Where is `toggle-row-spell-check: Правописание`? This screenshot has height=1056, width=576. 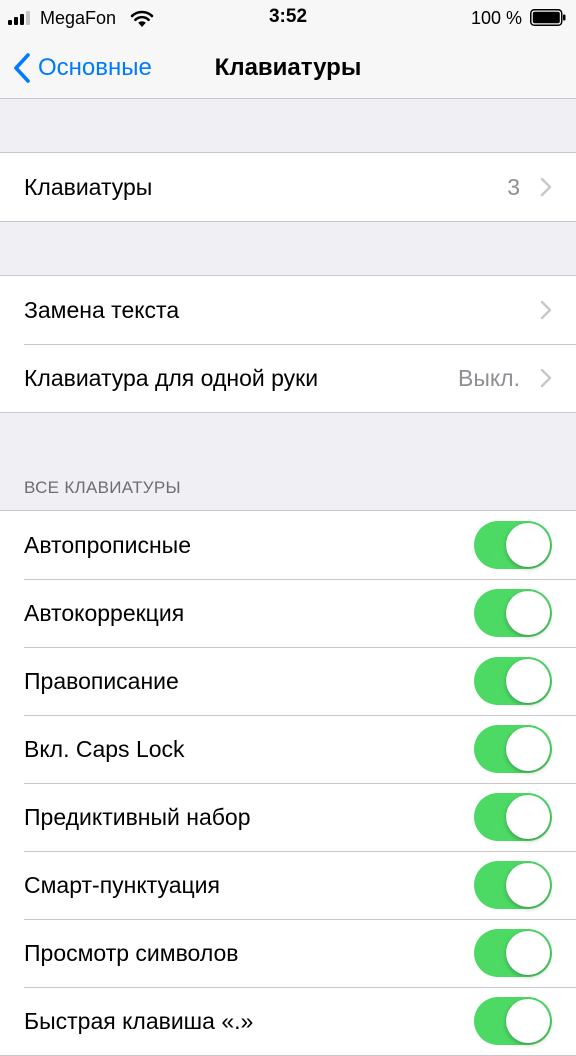
toggle-row-spell-check: Правописание is located at coordinates (288, 681).